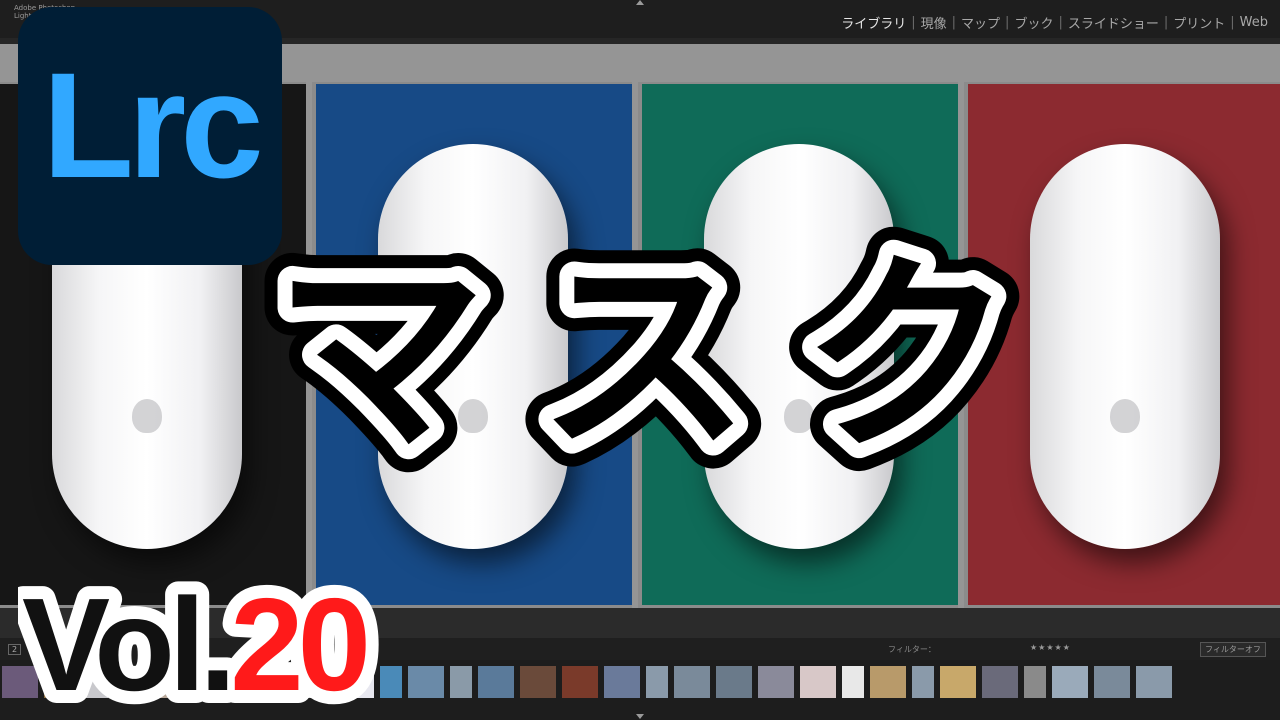 This screenshot has width=1280, height=720. What do you see at coordinates (126, 644) in the screenshot?
I see `volume-prefix: Vol.` at bounding box center [126, 644].